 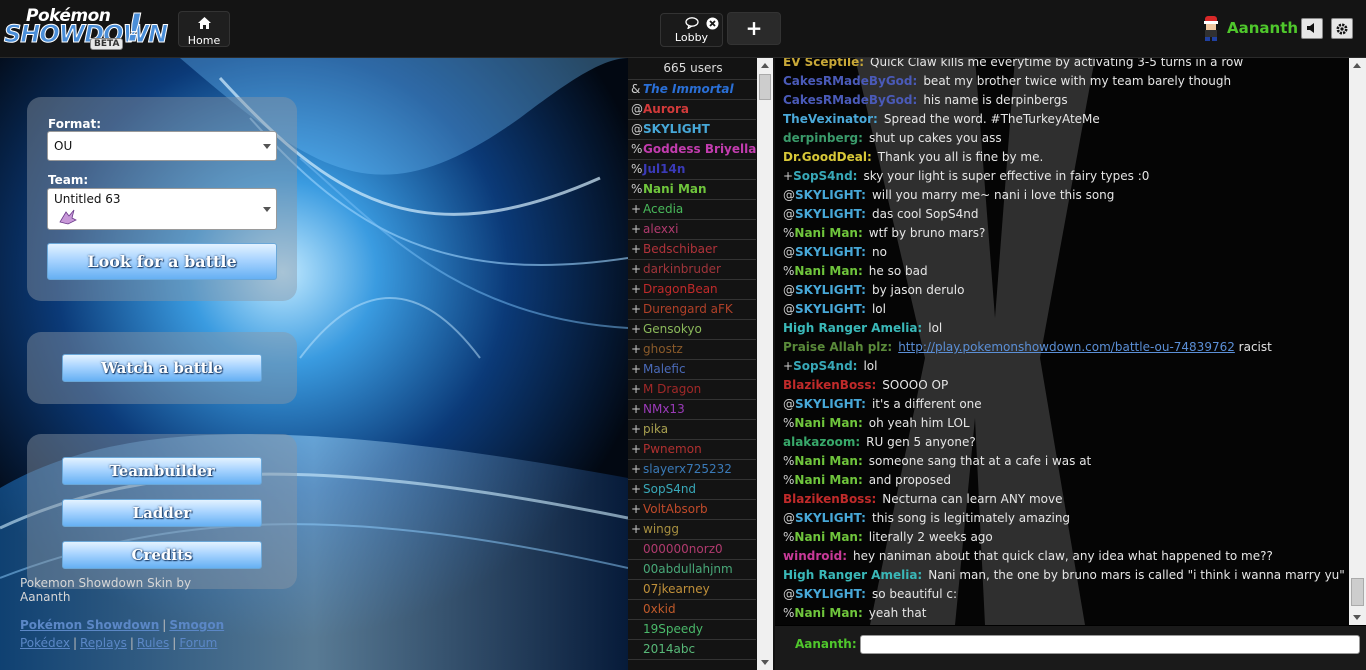 I want to click on user-list-item: + VoltAbsorb, so click(x=692, y=510).